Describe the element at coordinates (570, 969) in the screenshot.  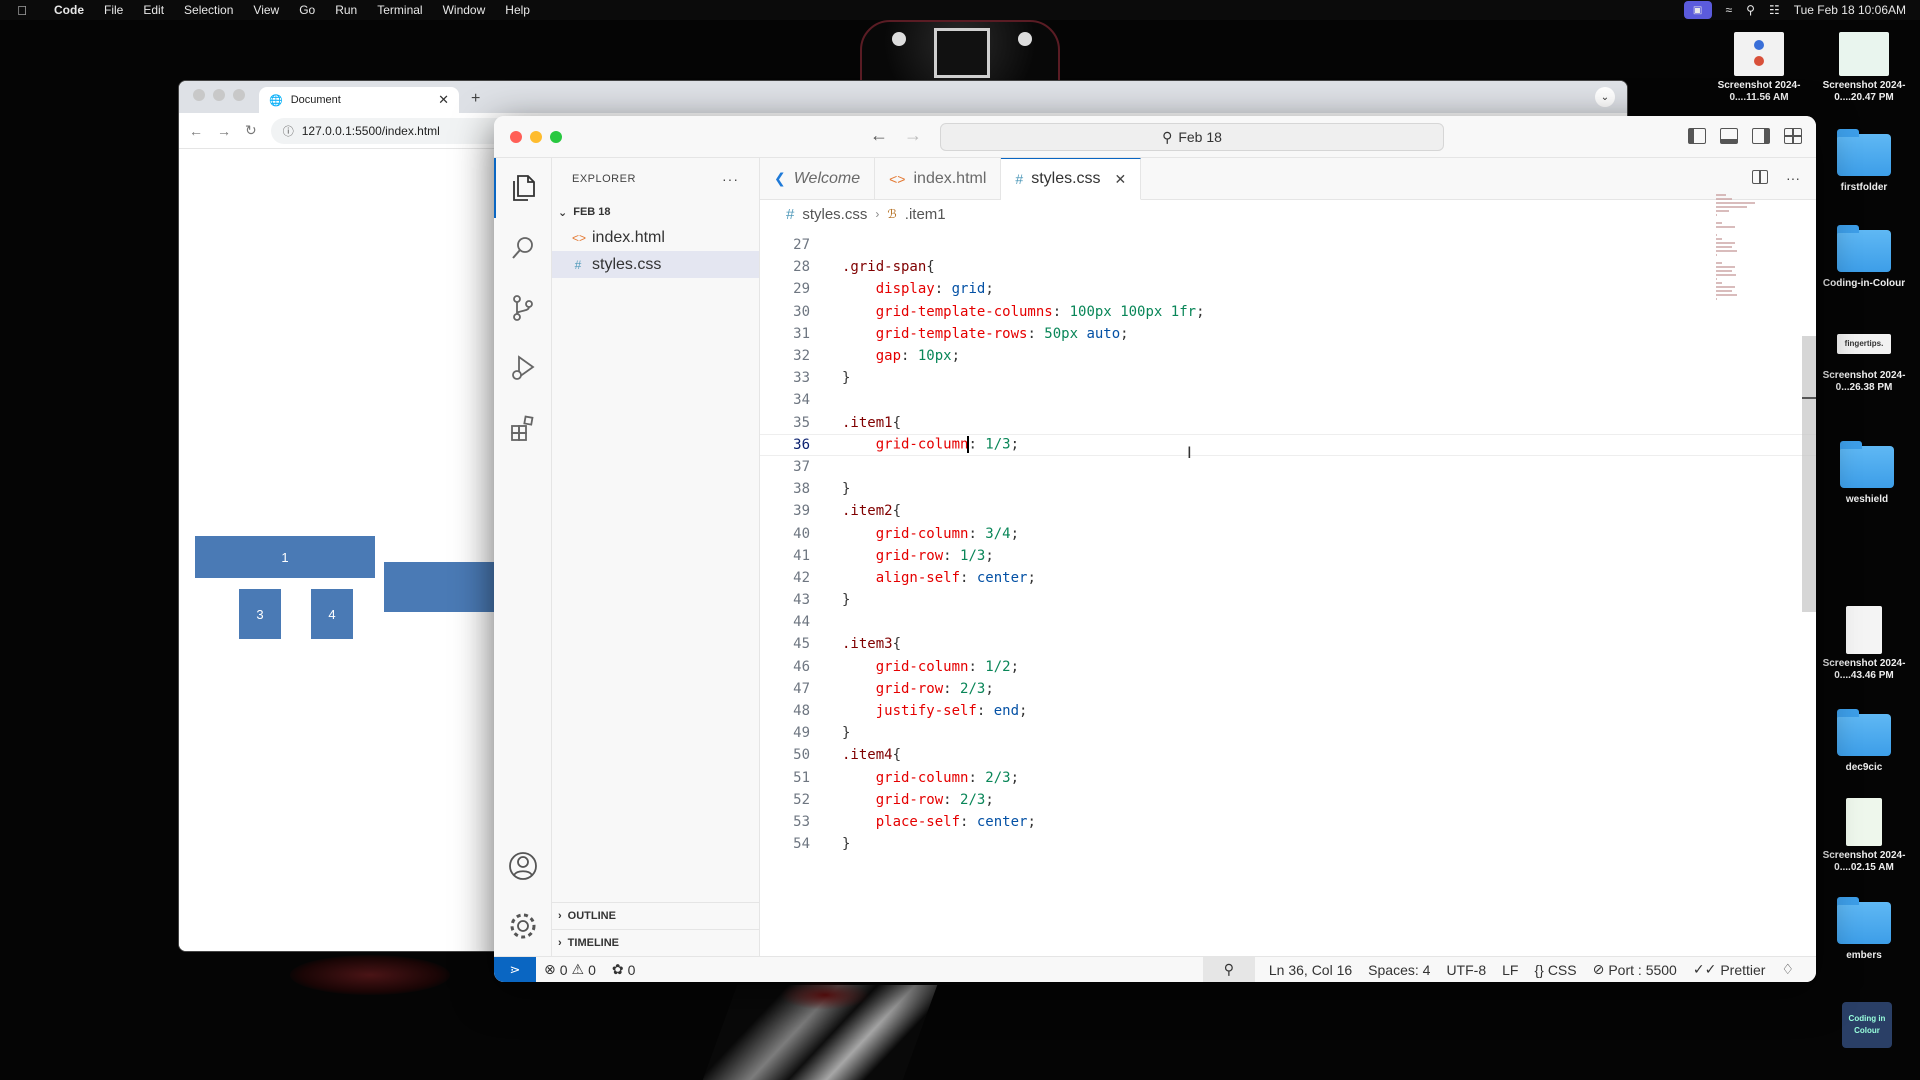
I see `problems-indicator: ⊗ 0 ⚠ 0` at that location.